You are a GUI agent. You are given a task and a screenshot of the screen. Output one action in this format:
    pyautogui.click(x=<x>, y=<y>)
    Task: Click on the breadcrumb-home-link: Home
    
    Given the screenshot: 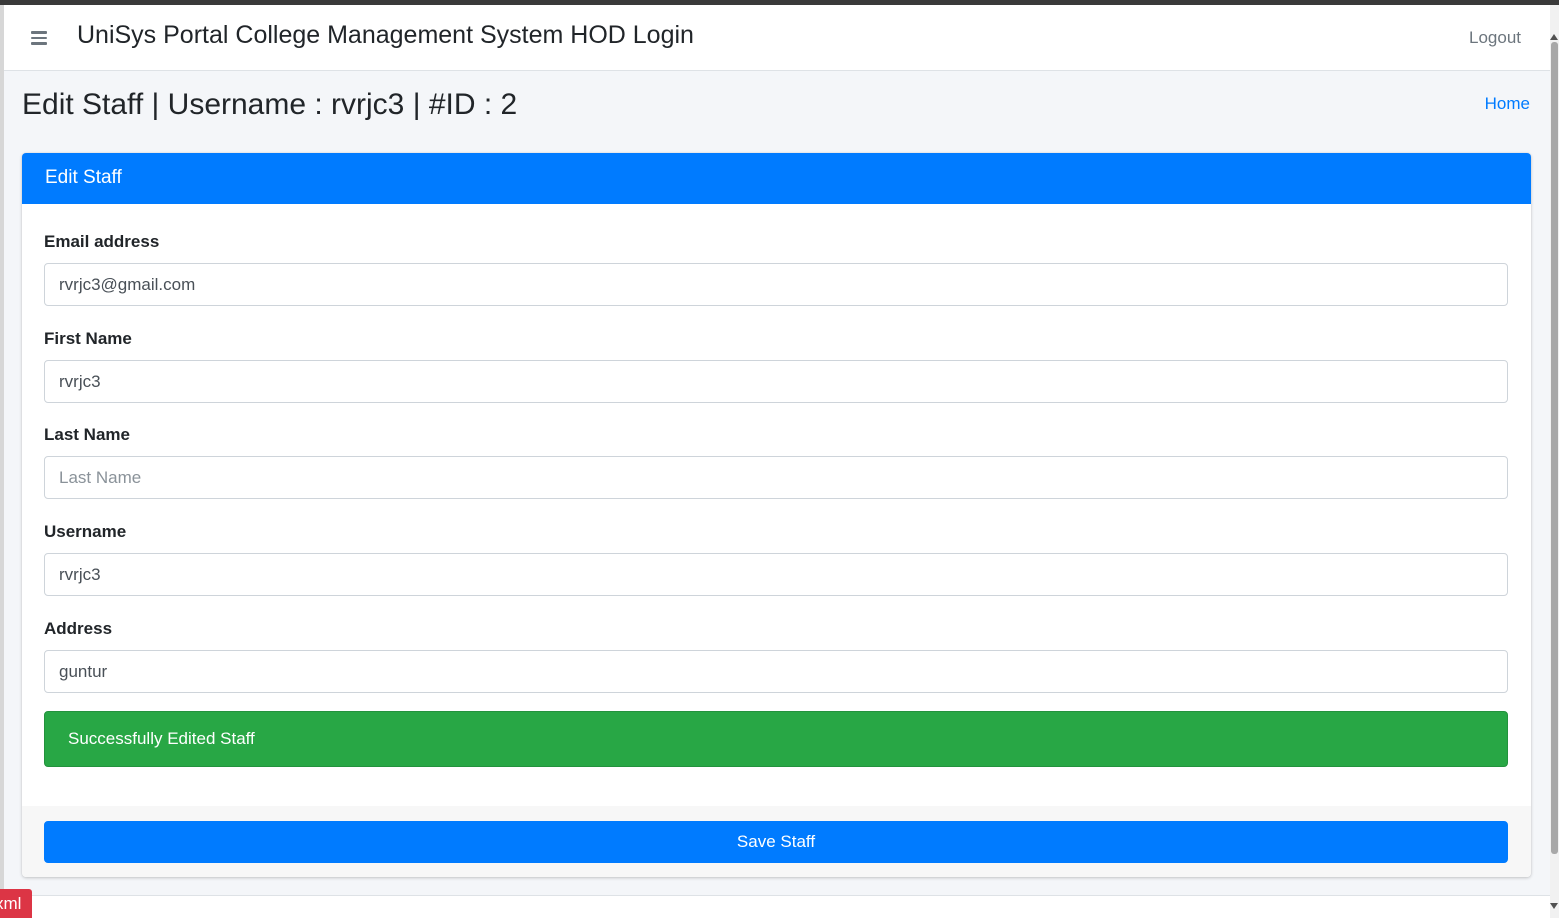 What is the action you would take?
    pyautogui.click(x=1507, y=104)
    